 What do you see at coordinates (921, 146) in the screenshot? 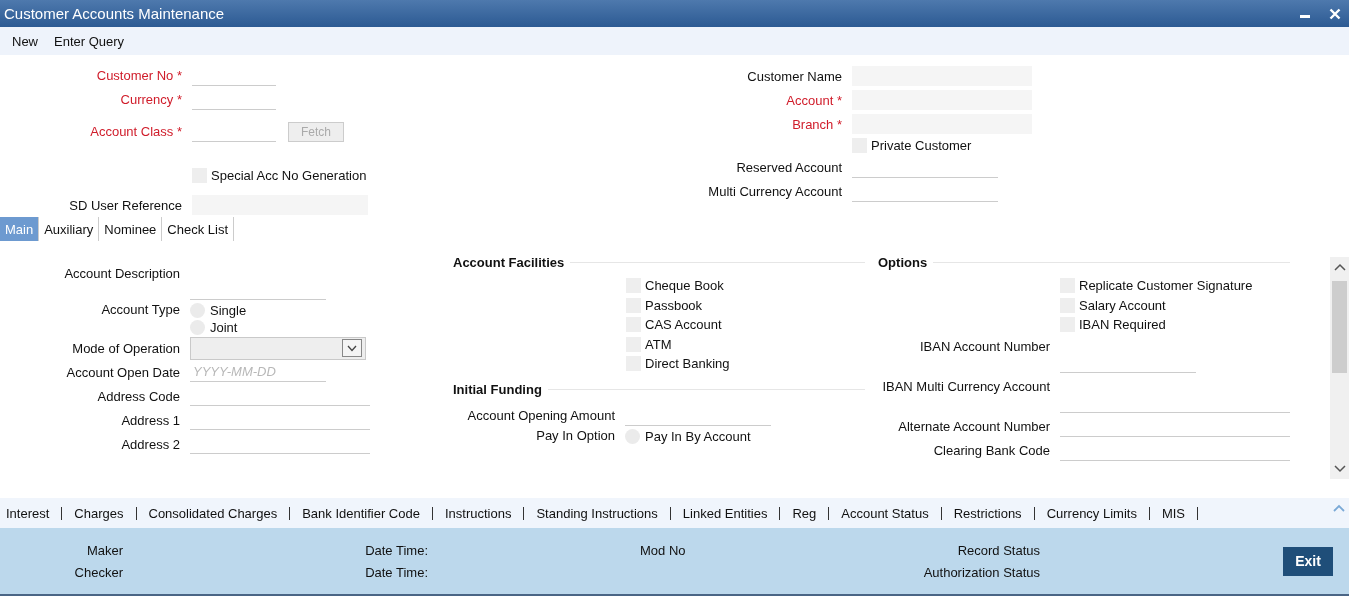
I see `checkbox-label: Private Customer` at bounding box center [921, 146].